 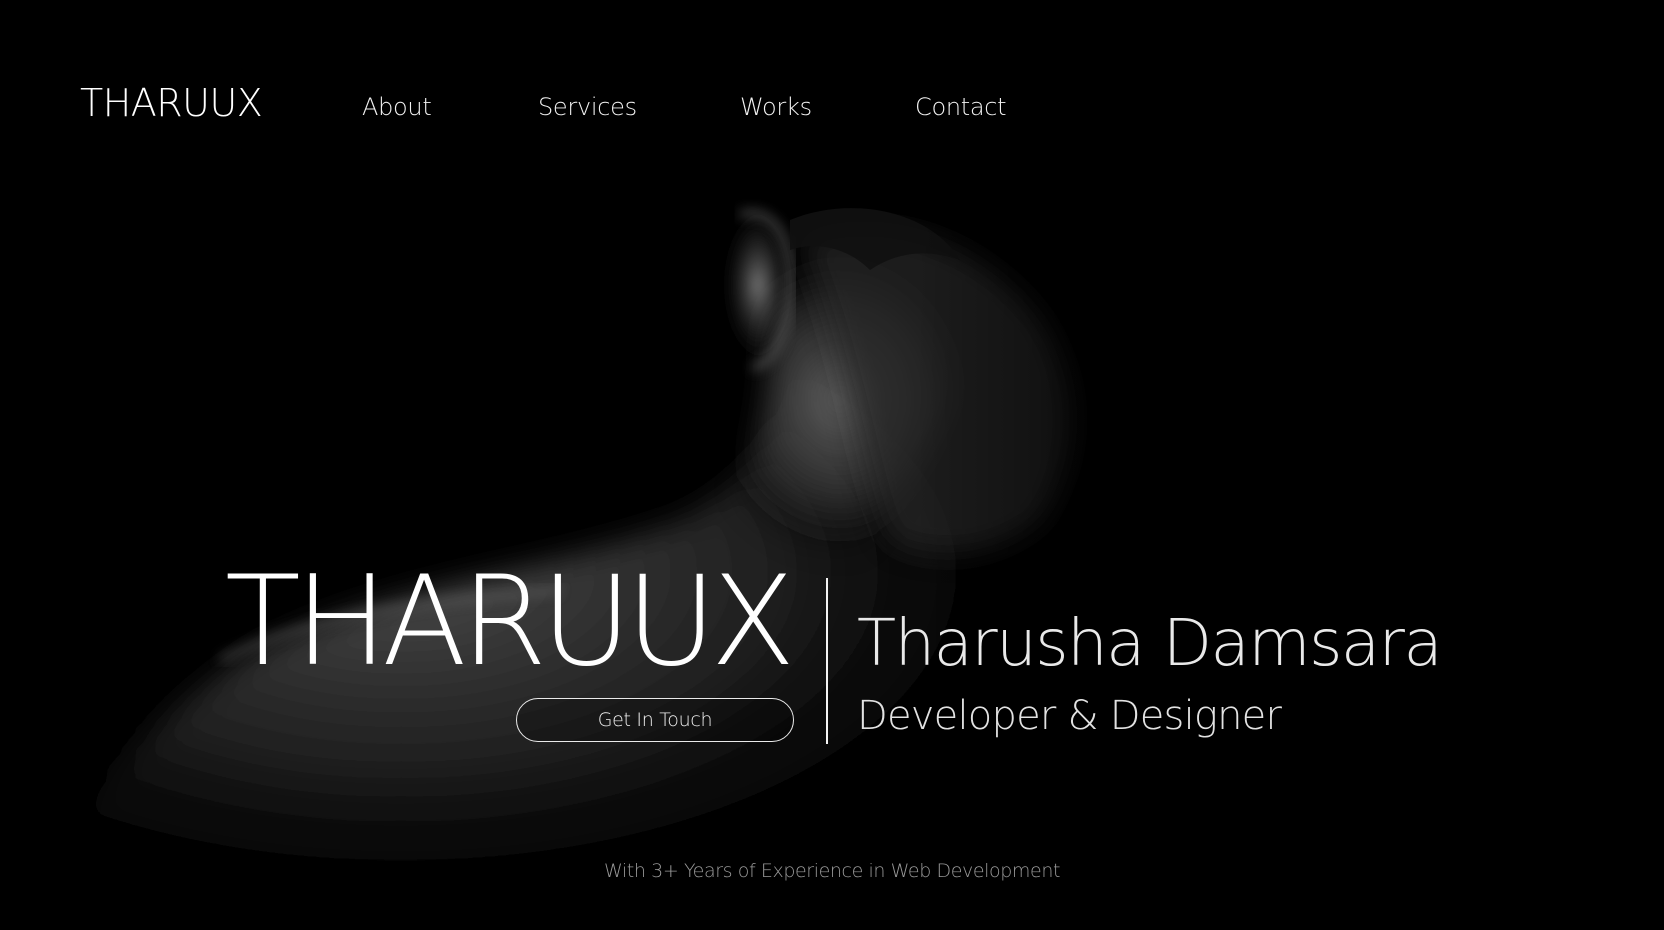 What do you see at coordinates (1150, 644) in the screenshot?
I see `hero-name: Tharusha Damsara` at bounding box center [1150, 644].